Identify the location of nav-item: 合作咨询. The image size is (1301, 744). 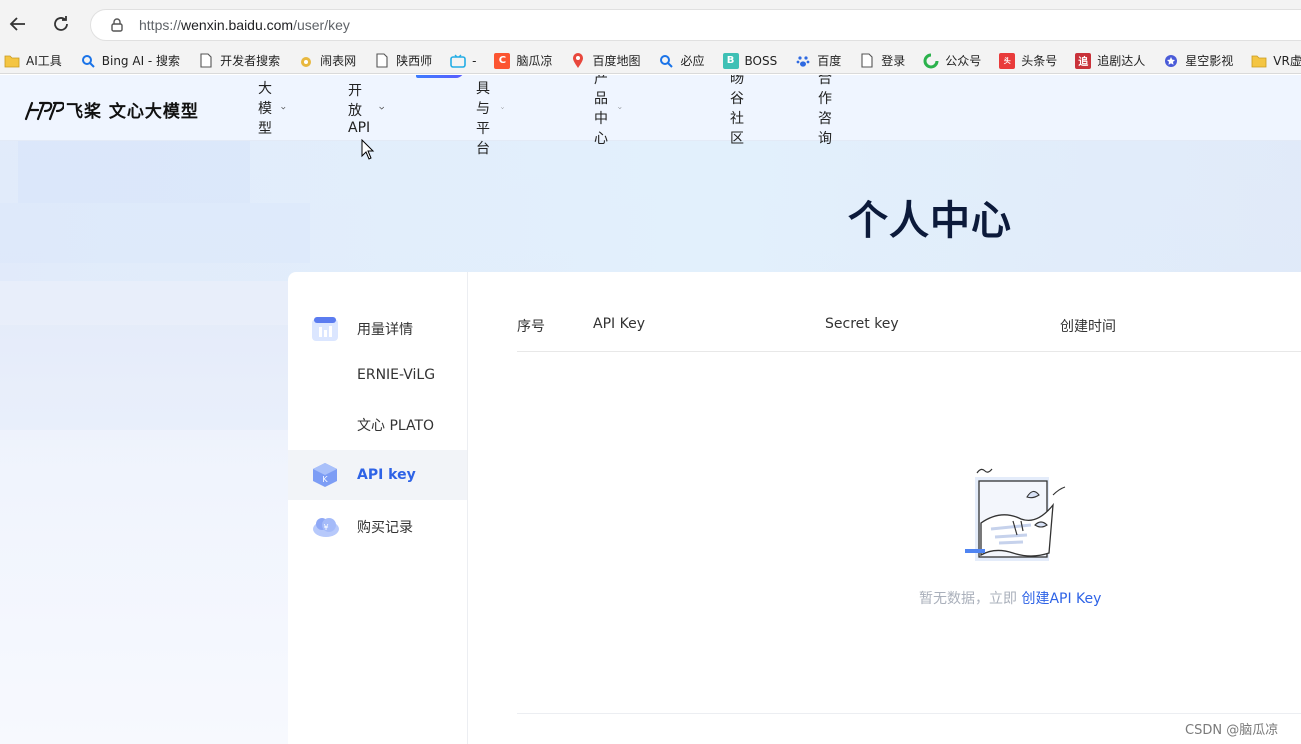
(825, 111).